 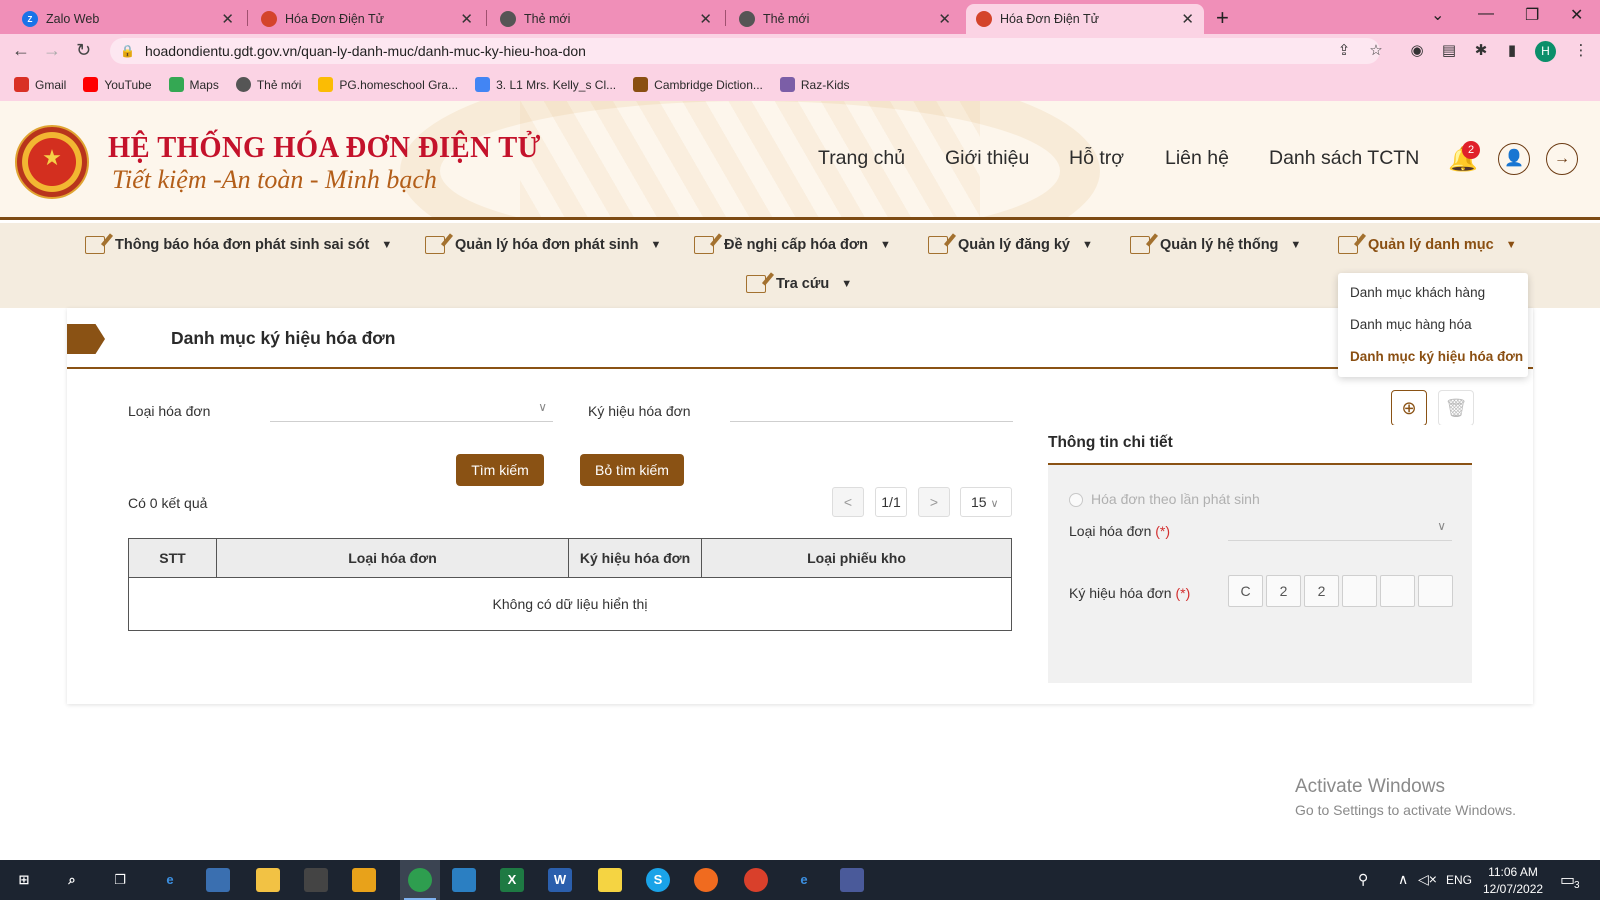 What do you see at coordinates (316, 880) in the screenshot?
I see `store-icon` at bounding box center [316, 880].